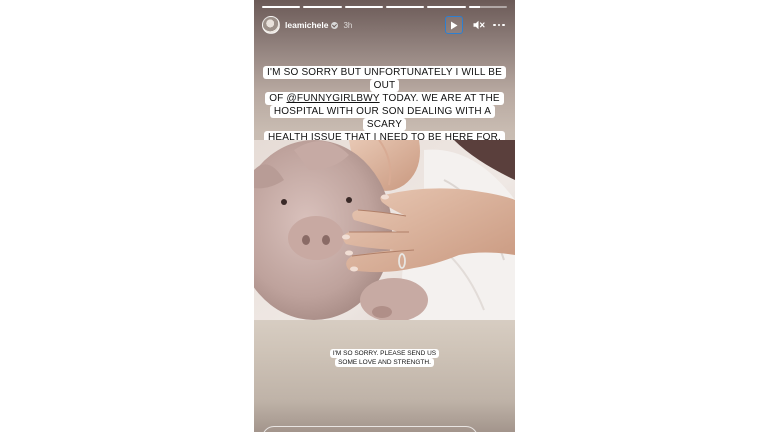  I want to click on story-photo, so click(384, 230).